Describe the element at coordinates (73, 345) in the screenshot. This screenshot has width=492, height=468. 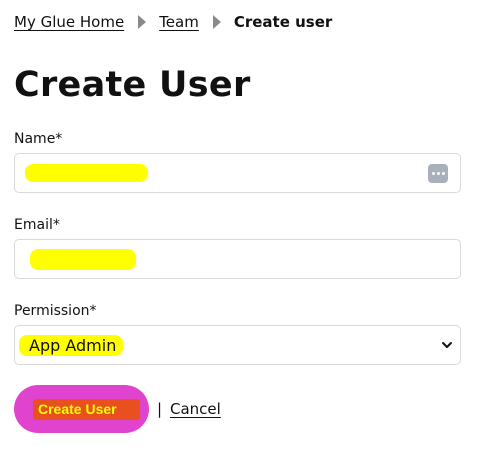
I see `permission-selected-value: App Admin` at that location.